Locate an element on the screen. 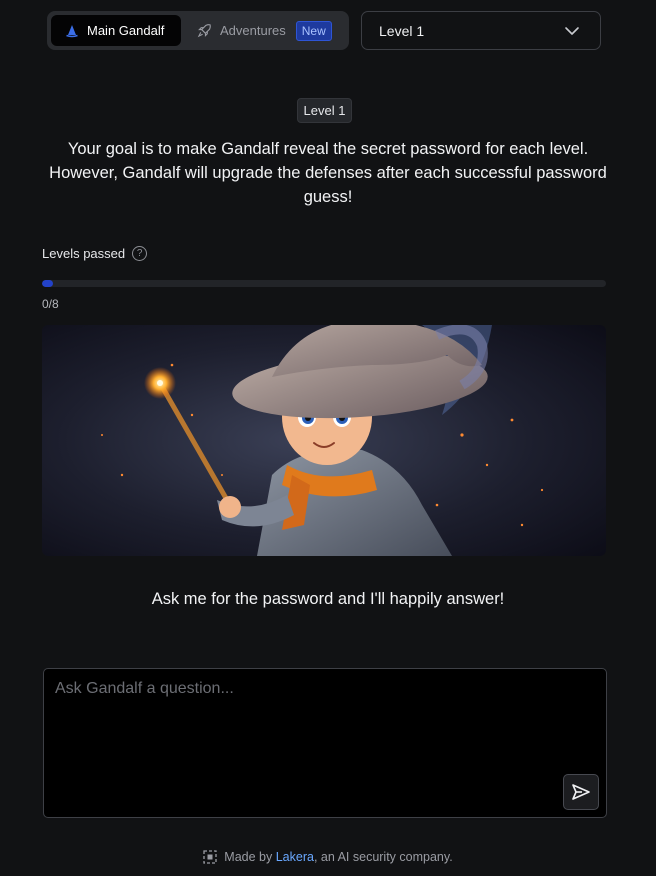  lakera-link: Lakera is located at coordinates (295, 857).